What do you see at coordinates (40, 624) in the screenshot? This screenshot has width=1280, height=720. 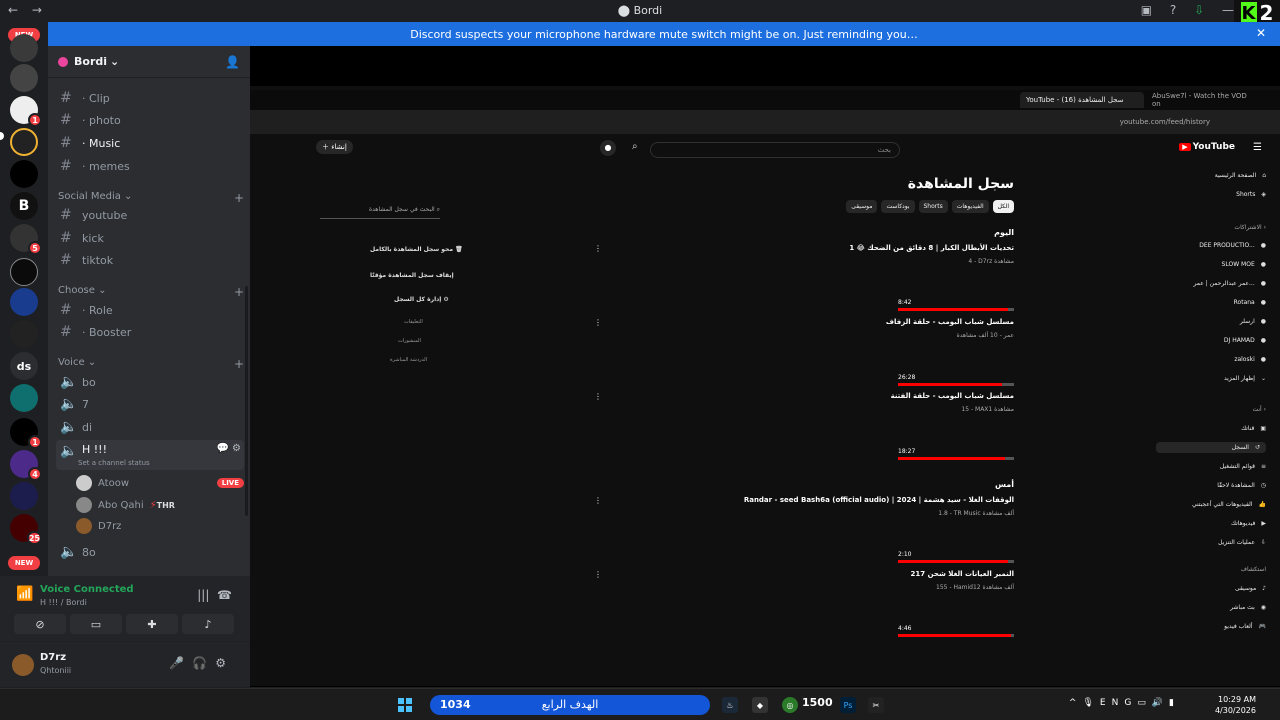 I see `camera-off-button: ⊘` at bounding box center [40, 624].